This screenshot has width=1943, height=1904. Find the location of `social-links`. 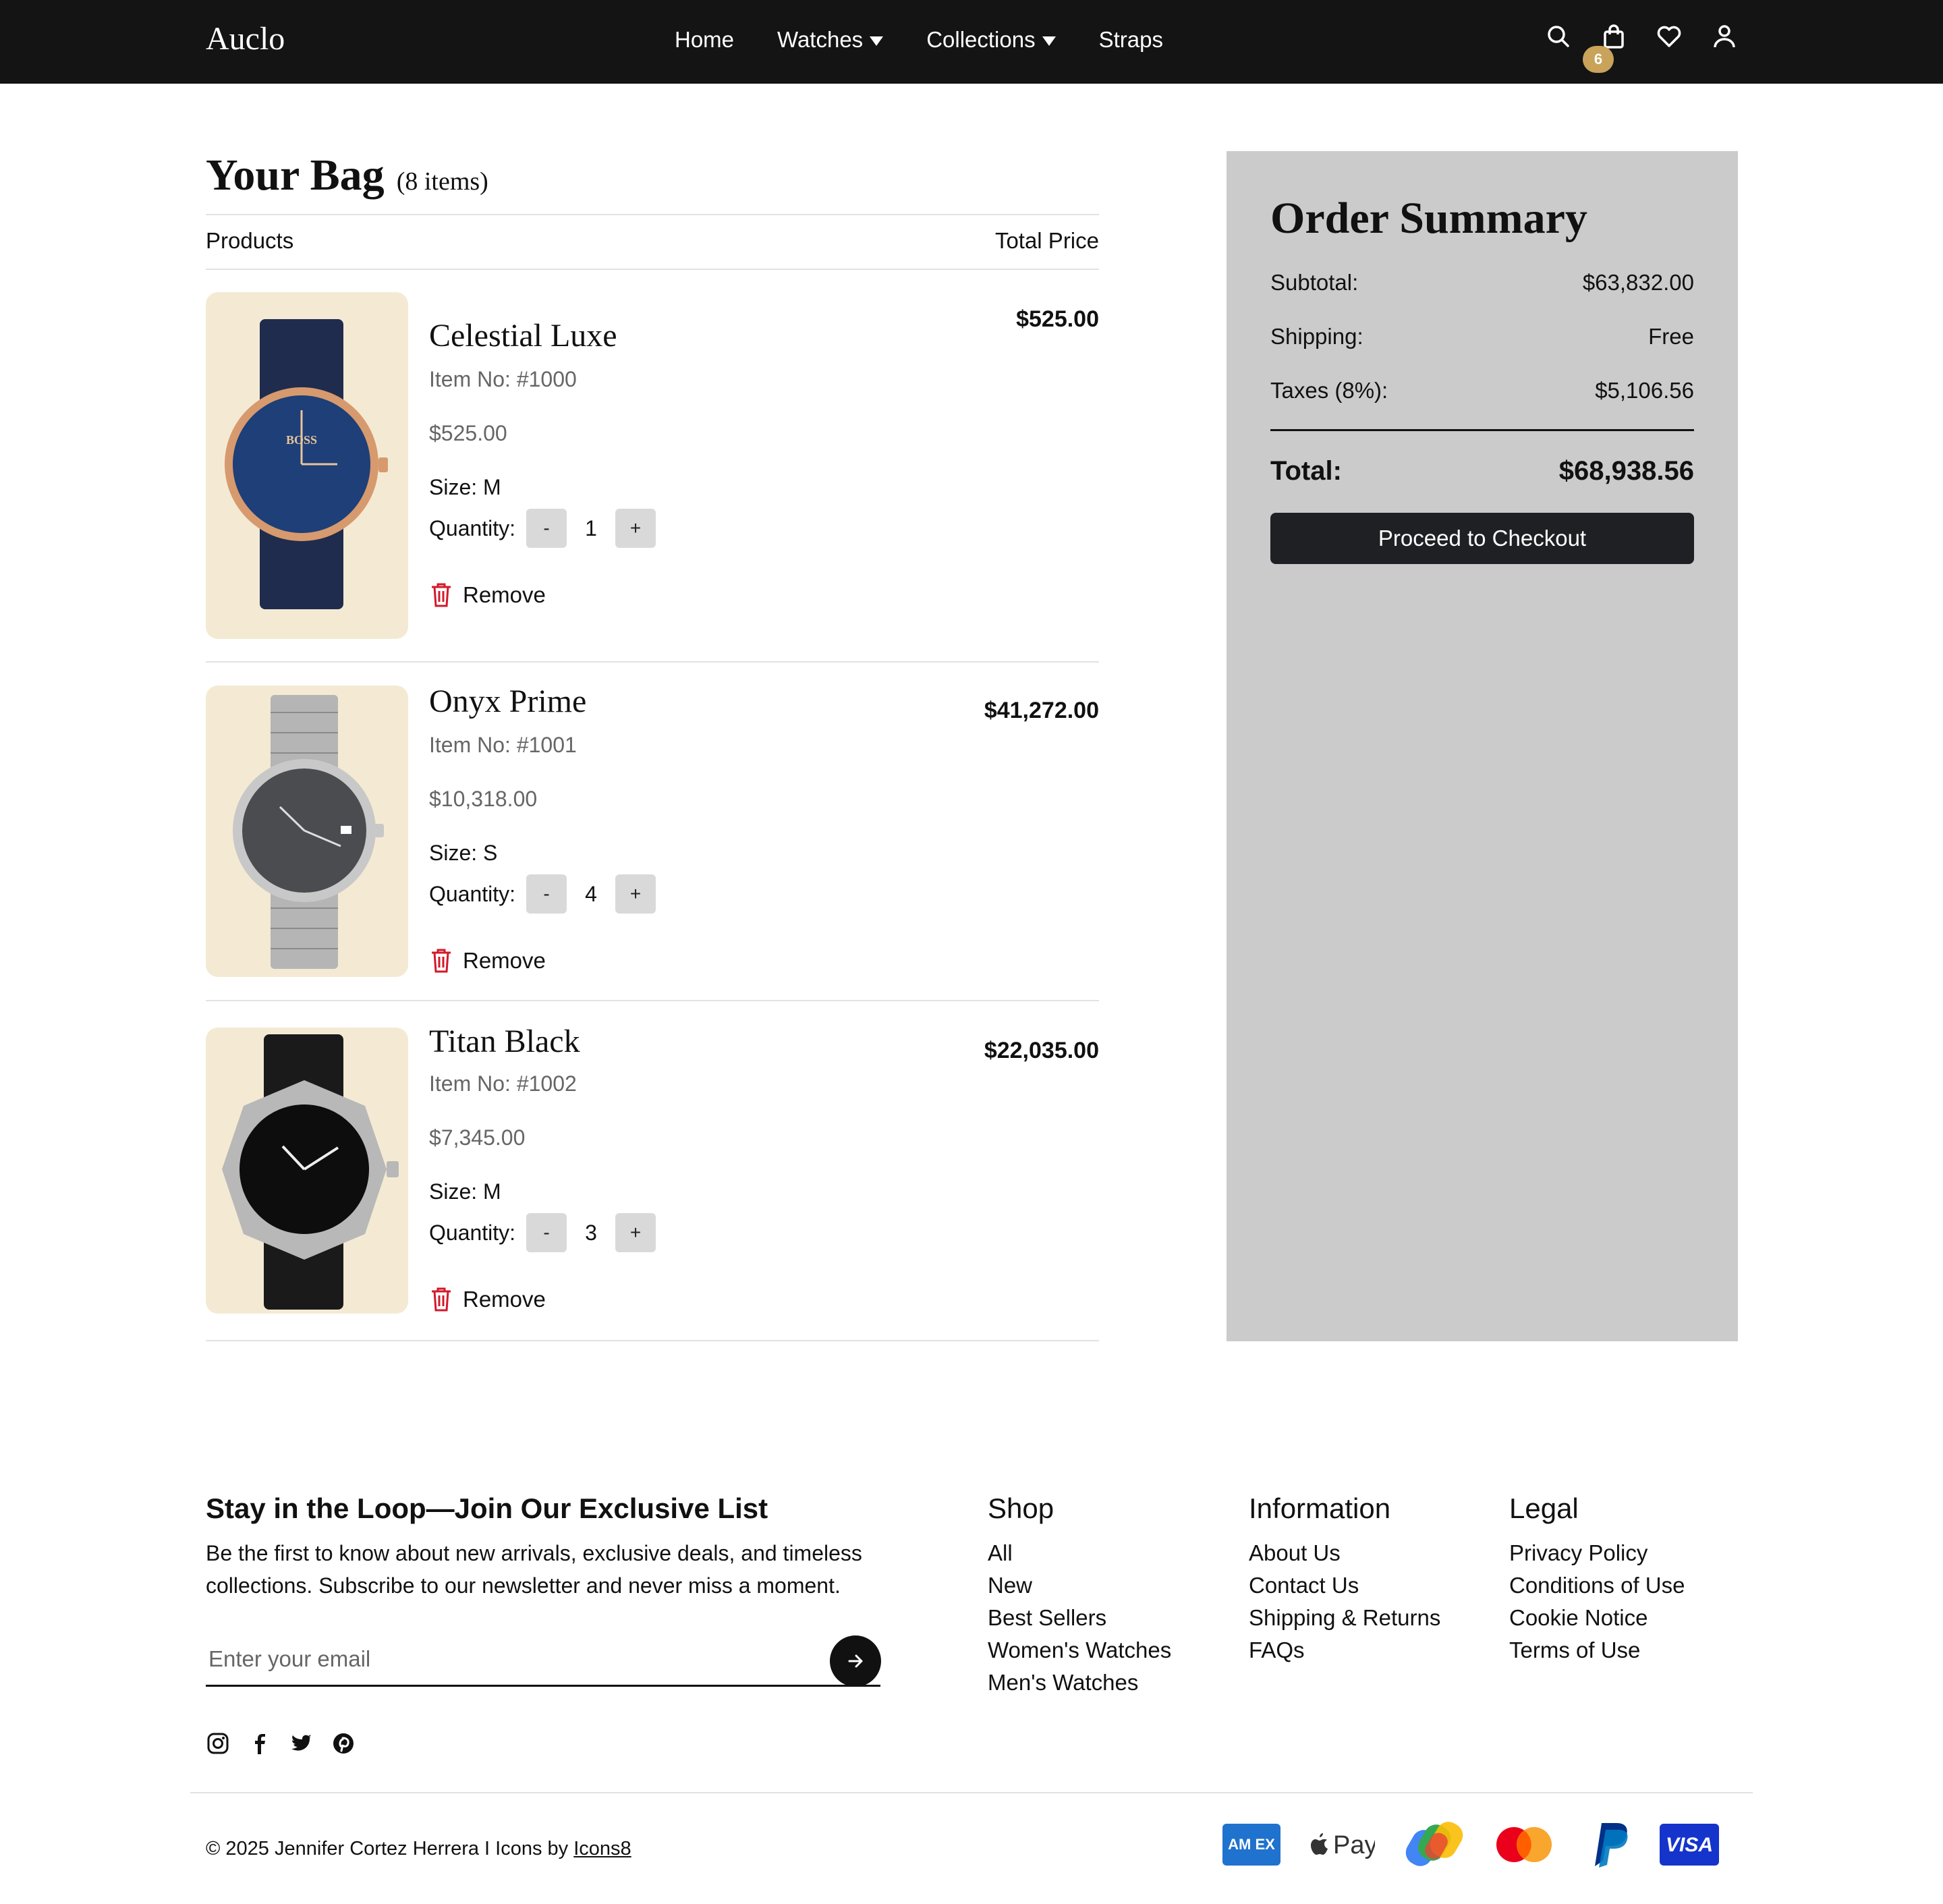

social-links is located at coordinates (281, 1743).